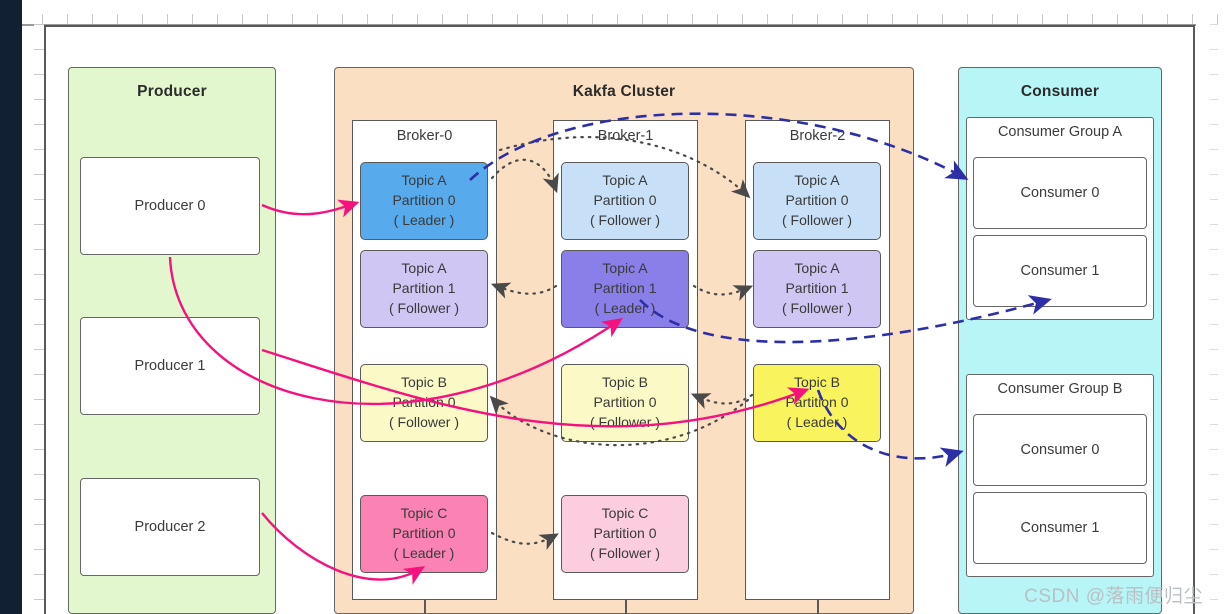 Image resolution: width=1231 pixels, height=614 pixels. I want to click on producer-panel-title: Producer, so click(172, 91).